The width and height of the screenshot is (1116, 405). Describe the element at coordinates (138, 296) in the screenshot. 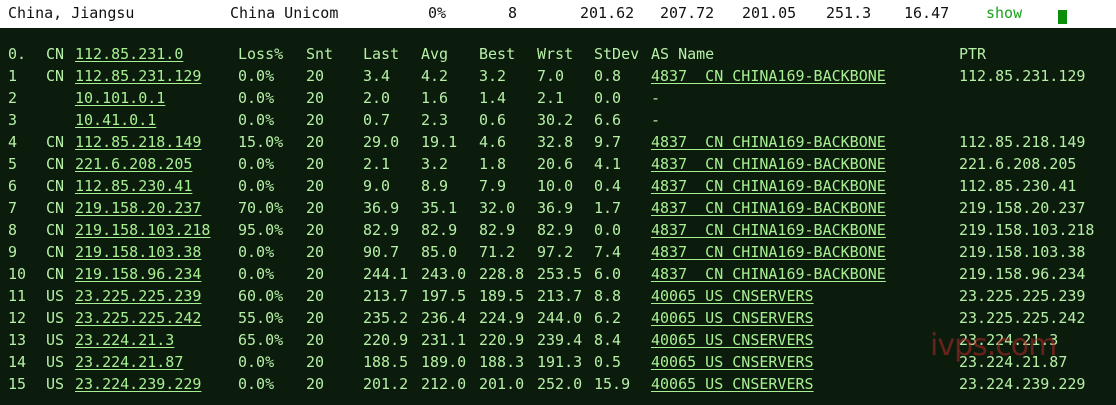

I see `cell-ip: 23.225.225.239` at that location.